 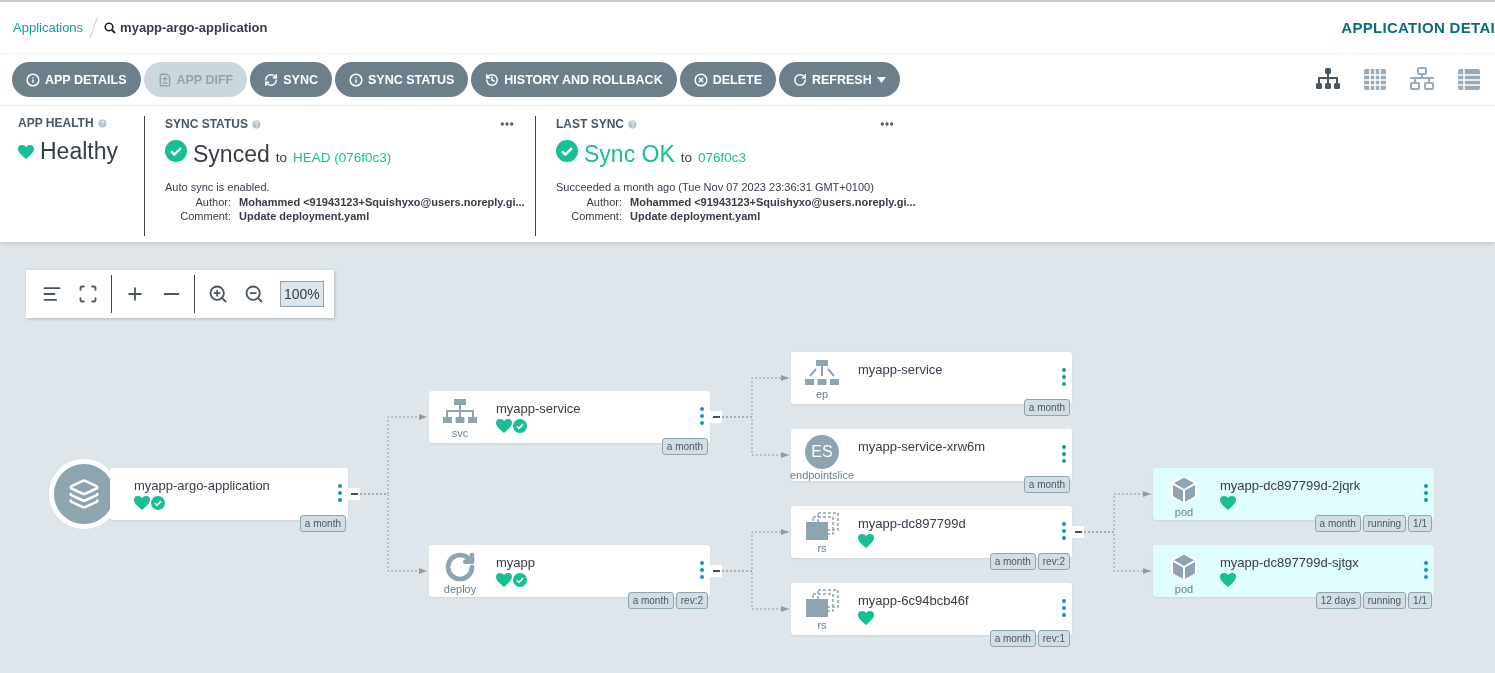 What do you see at coordinates (715, 187) in the screenshot?
I see `status-note: Succeeded a month ago (Tue Nov 07 2023 23:36:31 GMT+0100)` at bounding box center [715, 187].